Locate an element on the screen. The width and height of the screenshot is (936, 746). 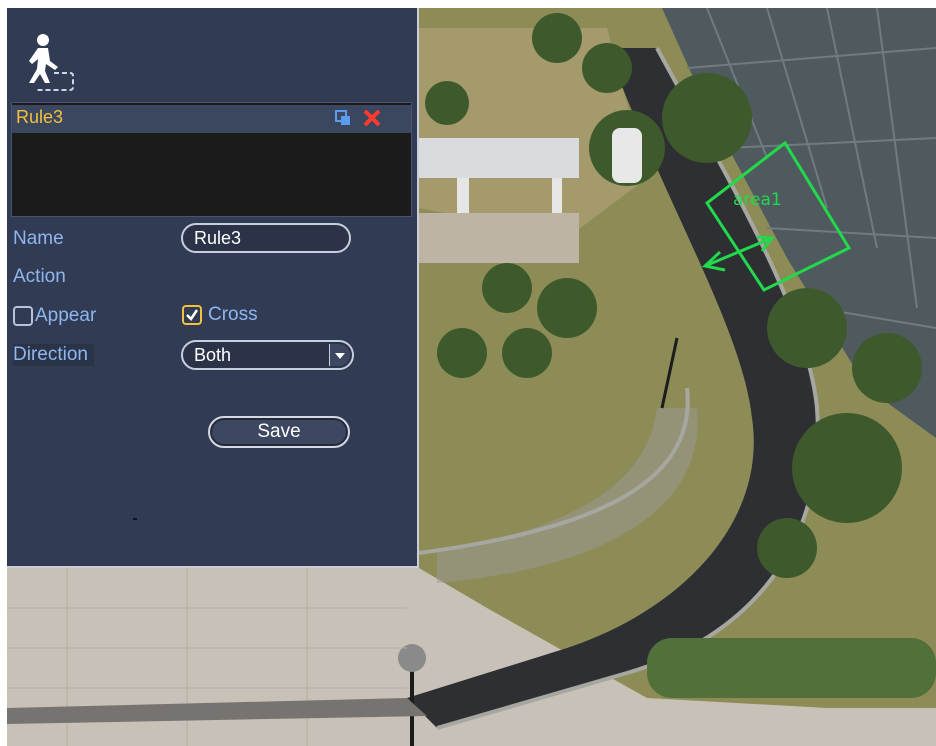
rule-list: Rule3 is located at coordinates (211, 159).